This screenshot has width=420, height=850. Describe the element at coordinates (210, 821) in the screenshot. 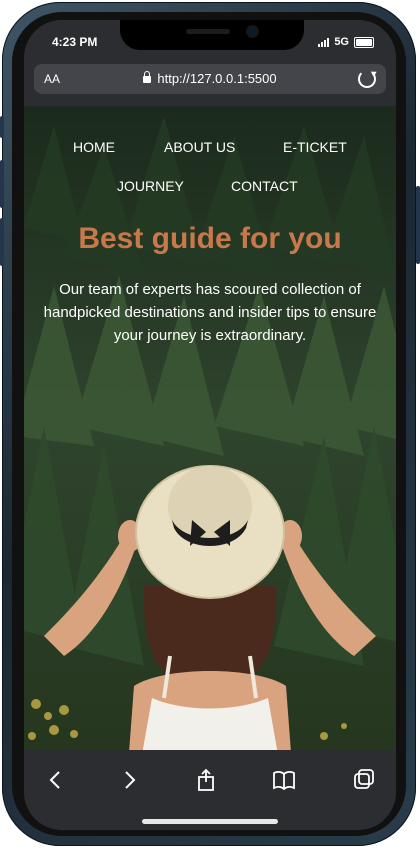

I see `home-indicator` at that location.